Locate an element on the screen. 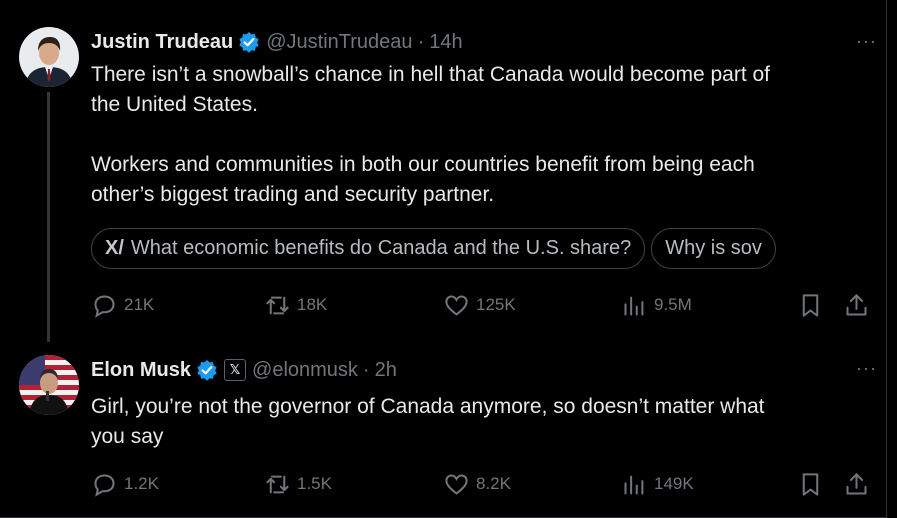  reply-button: 1.2K is located at coordinates (125, 484).